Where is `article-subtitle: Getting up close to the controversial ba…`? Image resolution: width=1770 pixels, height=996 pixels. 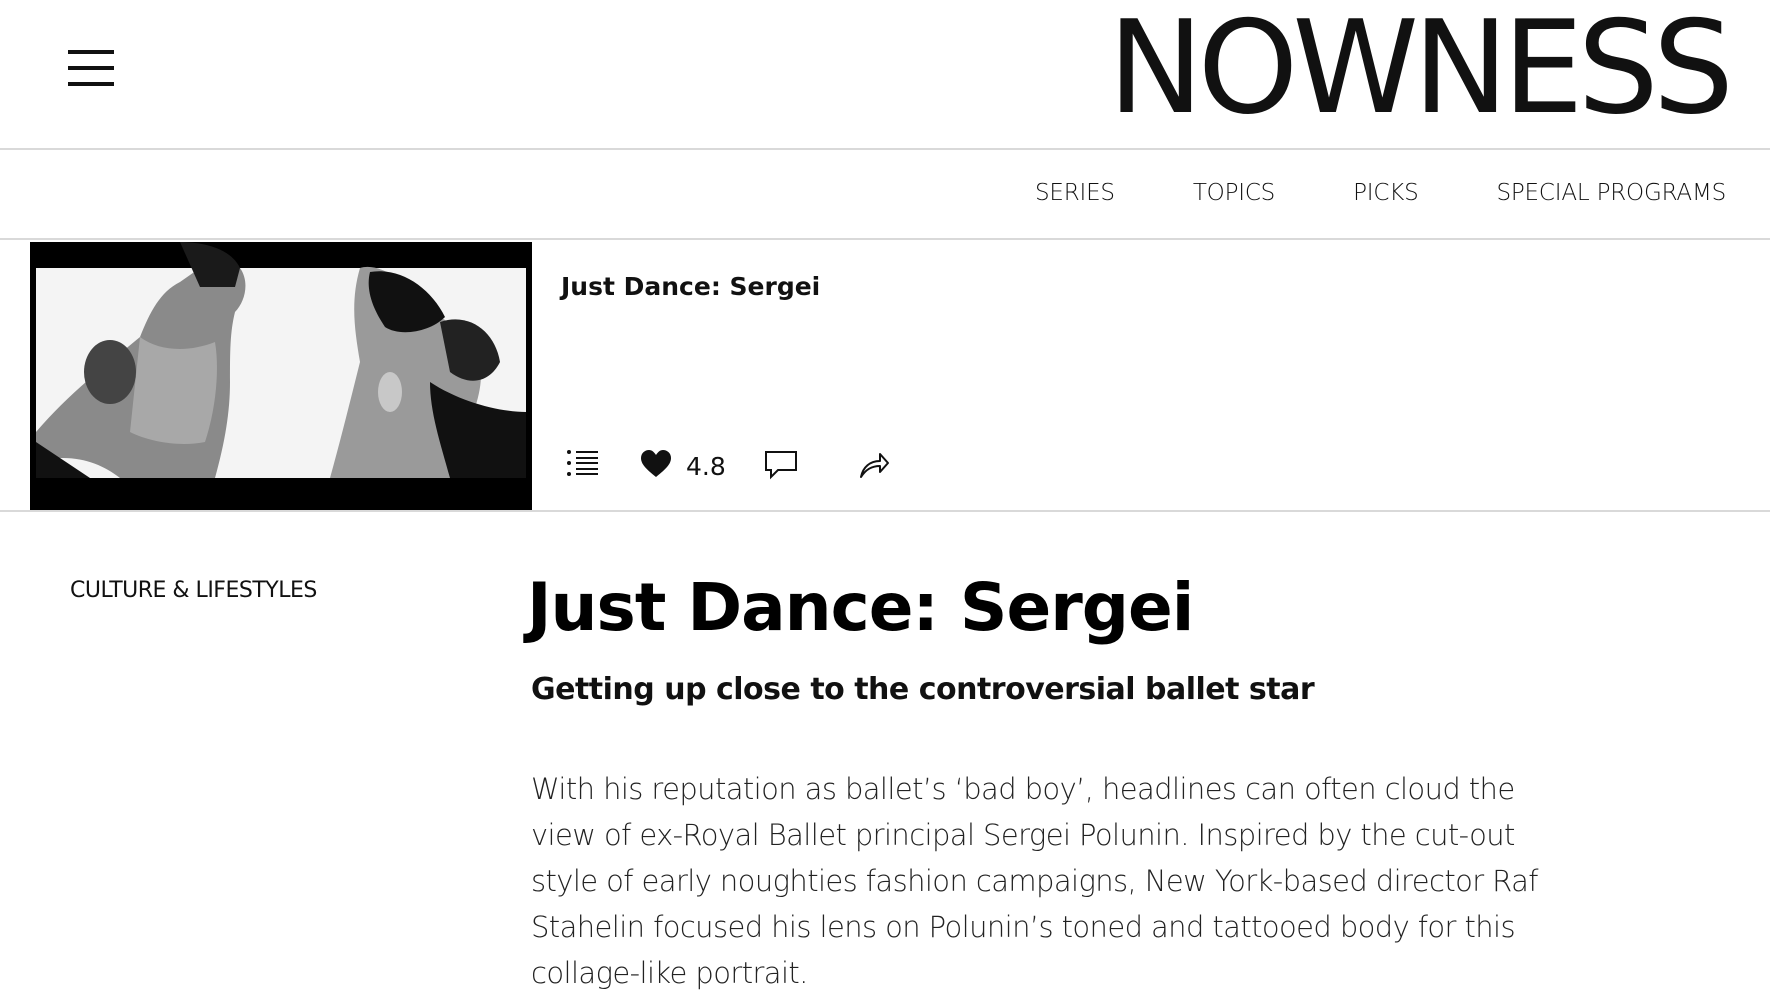 article-subtitle: Getting up close to the controversial ba… is located at coordinates (923, 689).